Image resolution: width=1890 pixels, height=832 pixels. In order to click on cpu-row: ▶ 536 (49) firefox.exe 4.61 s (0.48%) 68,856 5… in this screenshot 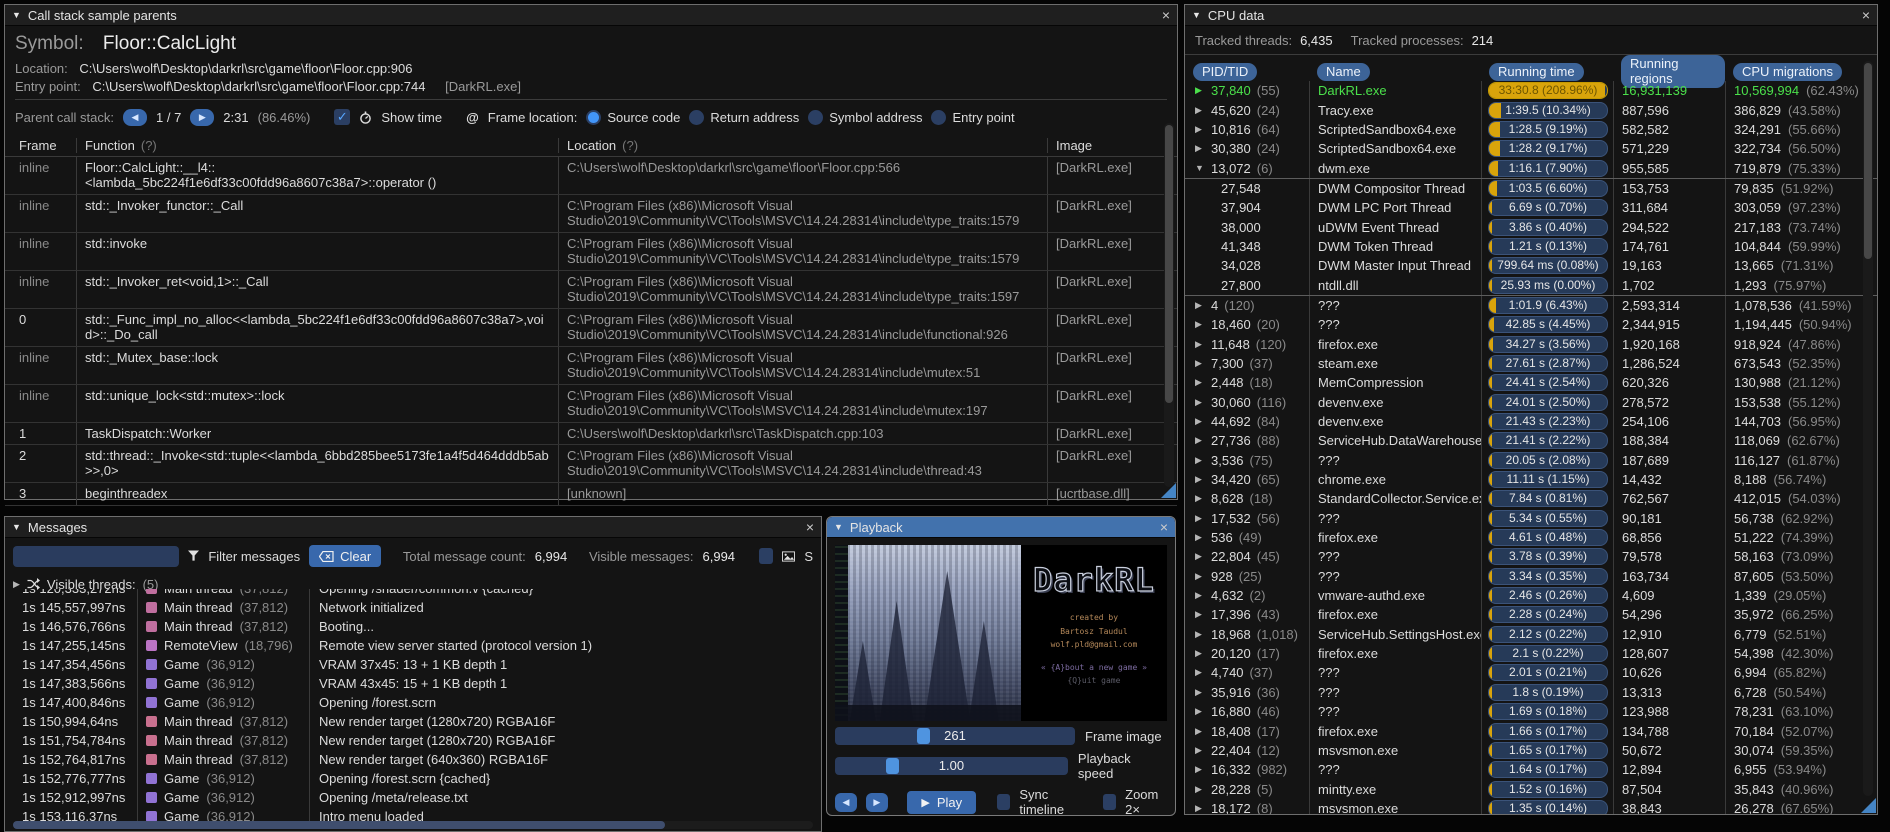, I will do `click(1531, 537)`.